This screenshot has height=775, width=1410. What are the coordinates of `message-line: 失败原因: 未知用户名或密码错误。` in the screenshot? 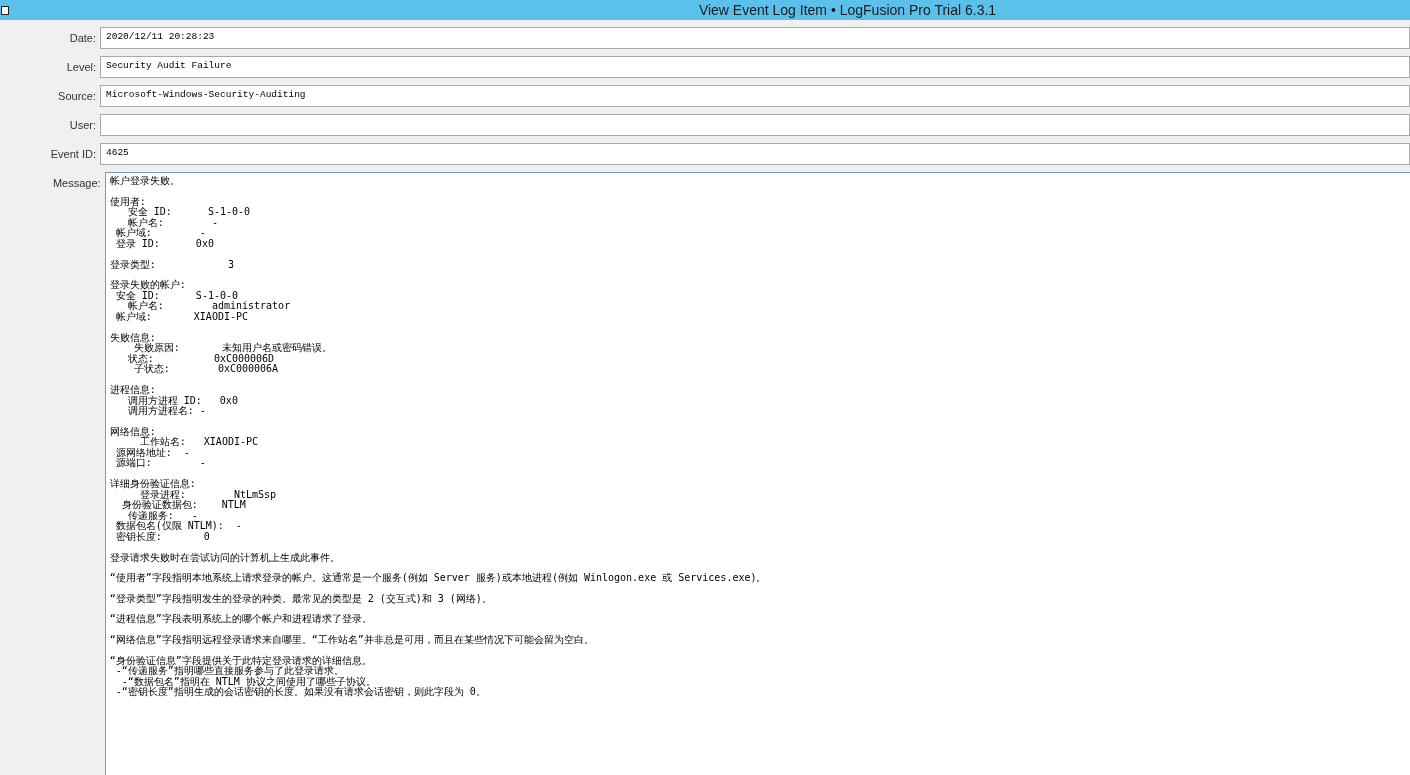 It's located at (232, 348).